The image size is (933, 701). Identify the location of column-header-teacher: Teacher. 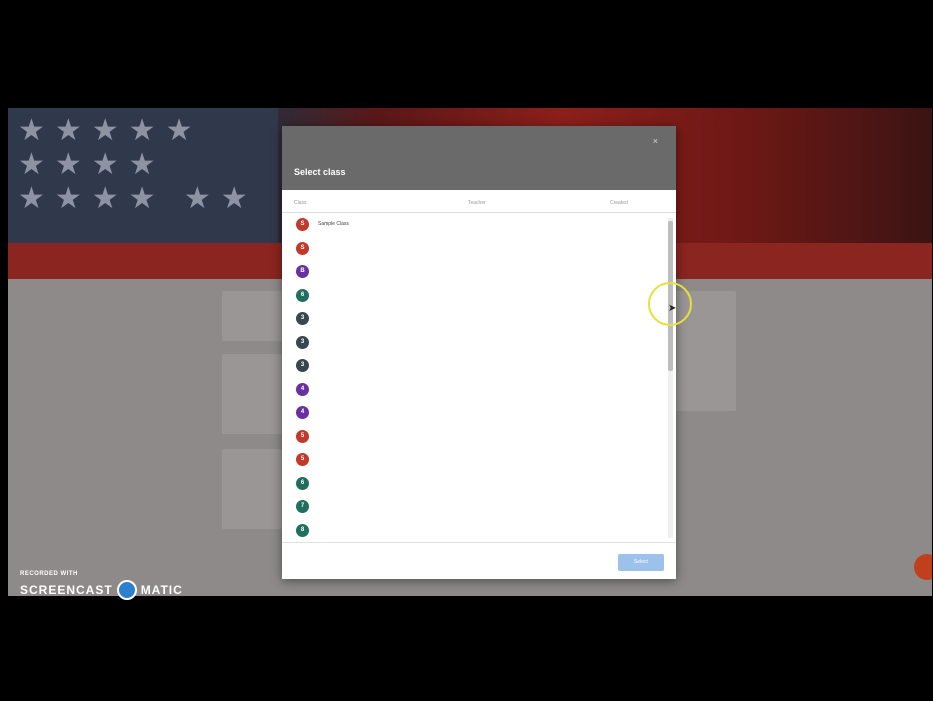
(477, 203).